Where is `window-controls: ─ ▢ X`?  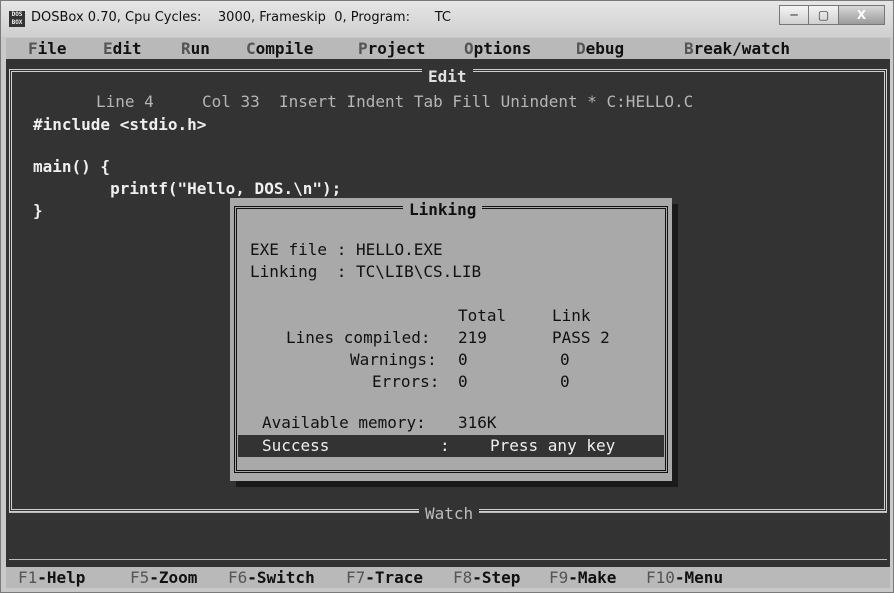
window-controls: ─ ▢ X is located at coordinates (832, 16).